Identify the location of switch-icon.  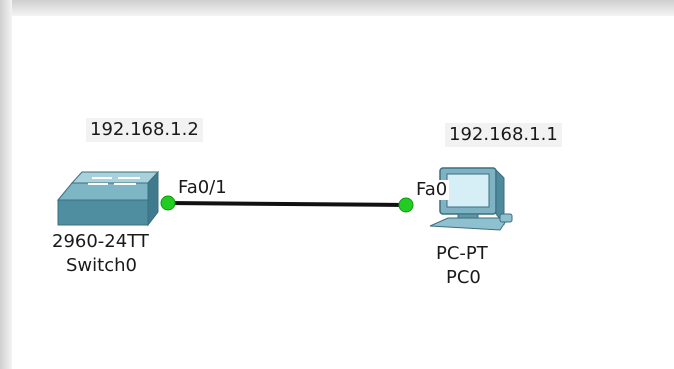
(108, 198).